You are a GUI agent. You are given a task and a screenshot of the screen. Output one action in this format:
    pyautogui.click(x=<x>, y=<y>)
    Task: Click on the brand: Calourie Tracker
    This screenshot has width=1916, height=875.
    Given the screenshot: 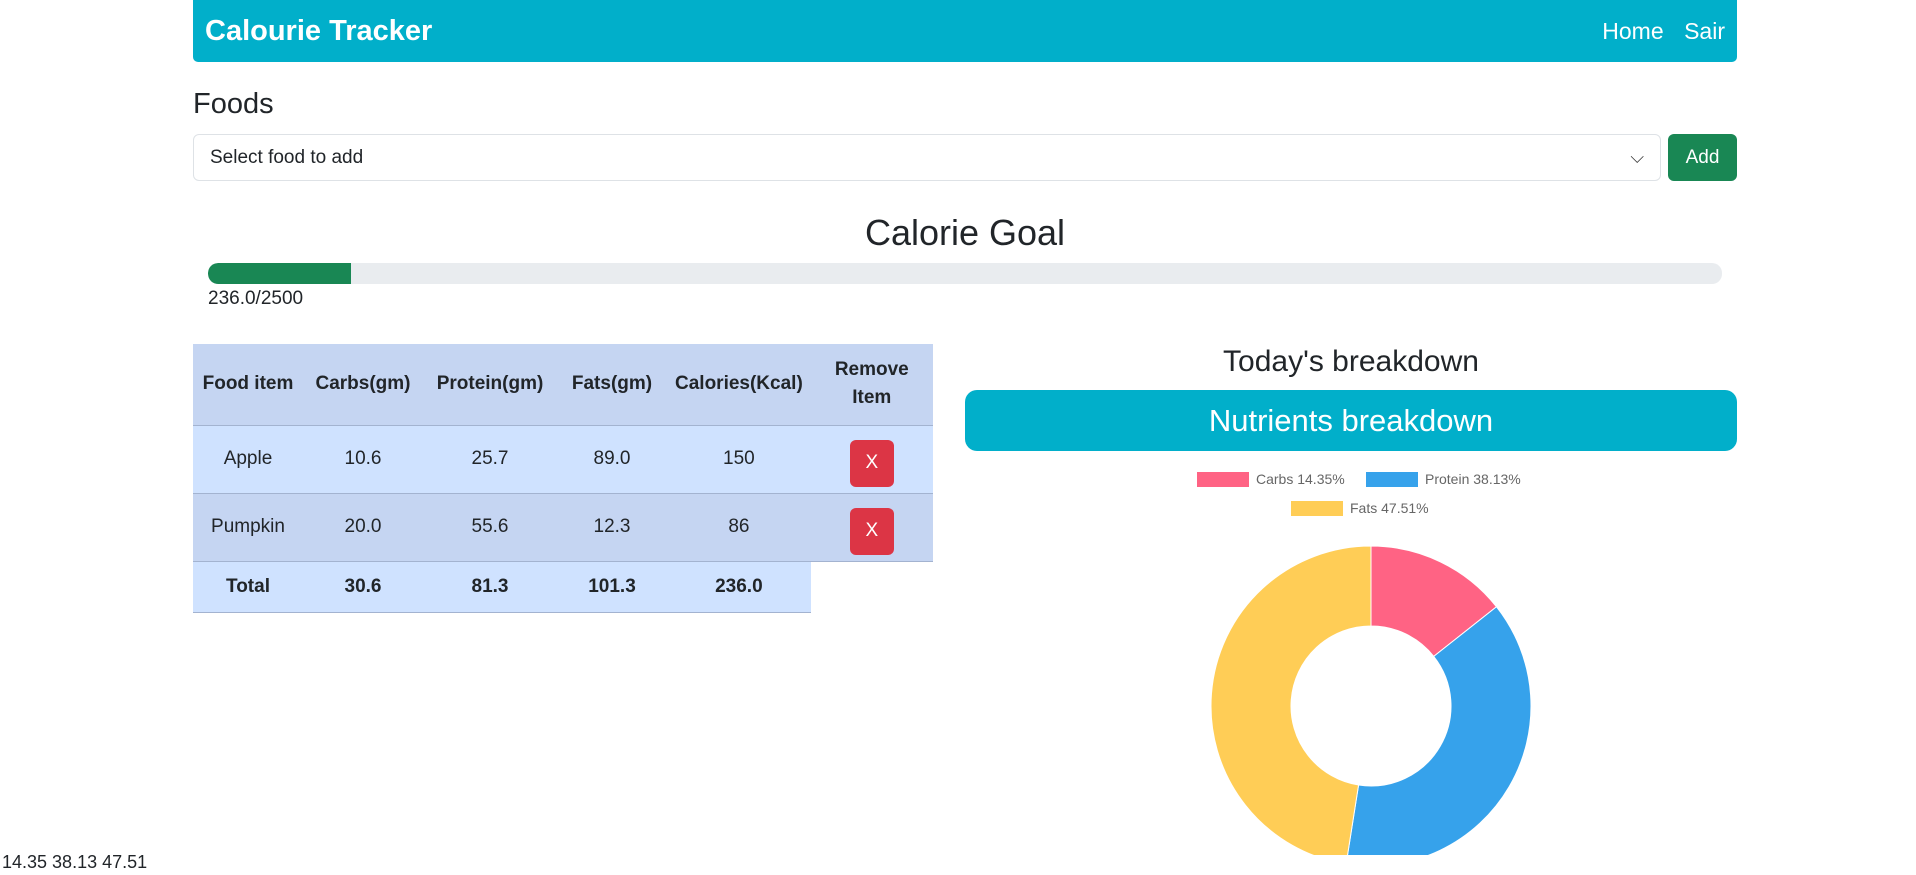 What is the action you would take?
    pyautogui.click(x=318, y=31)
    